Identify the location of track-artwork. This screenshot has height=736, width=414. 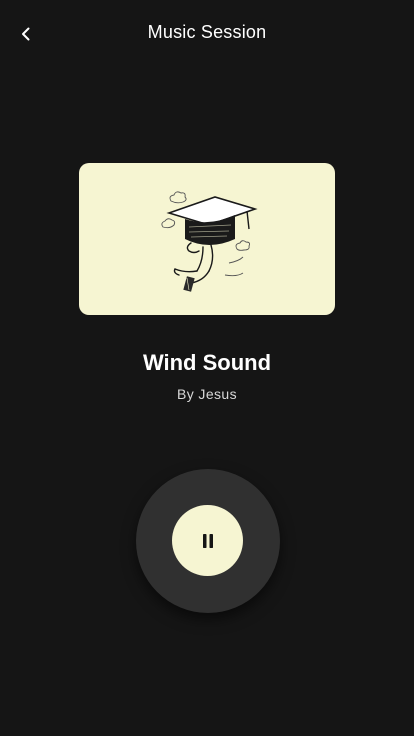
(207, 239).